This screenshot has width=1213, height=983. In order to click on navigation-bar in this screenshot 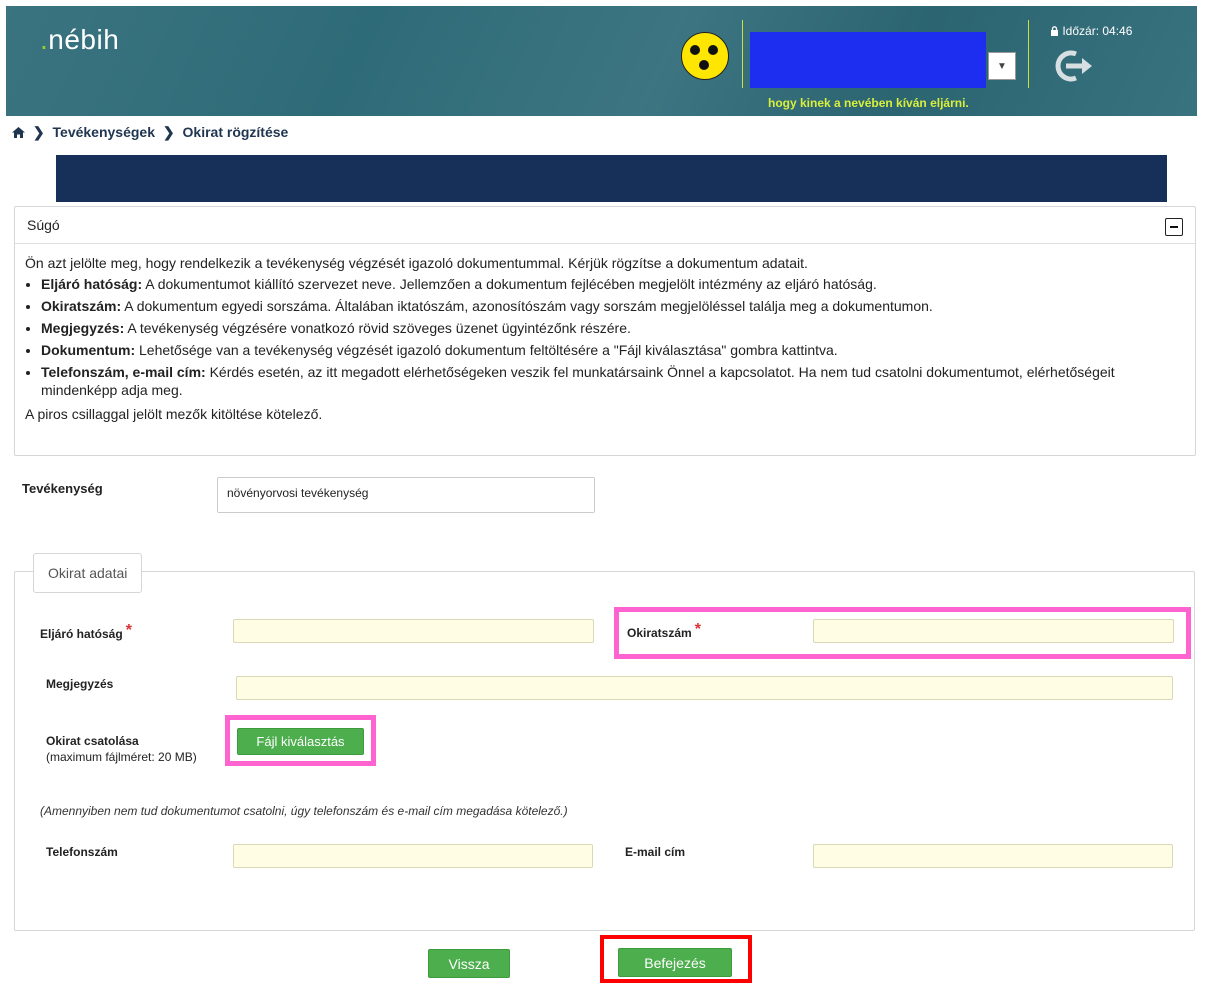, I will do `click(611, 178)`.